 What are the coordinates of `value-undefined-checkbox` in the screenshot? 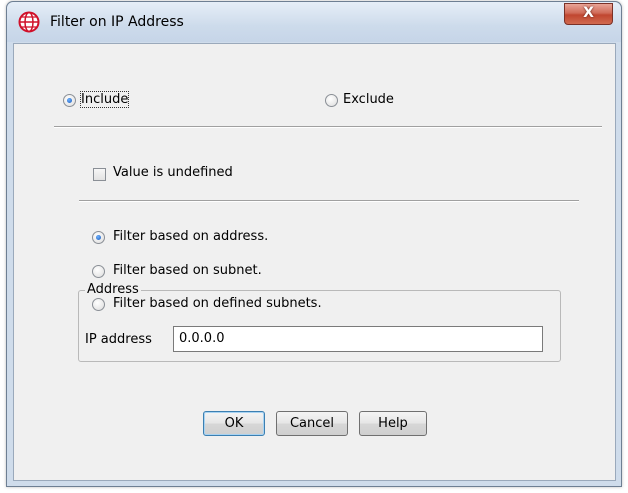 It's located at (99, 174).